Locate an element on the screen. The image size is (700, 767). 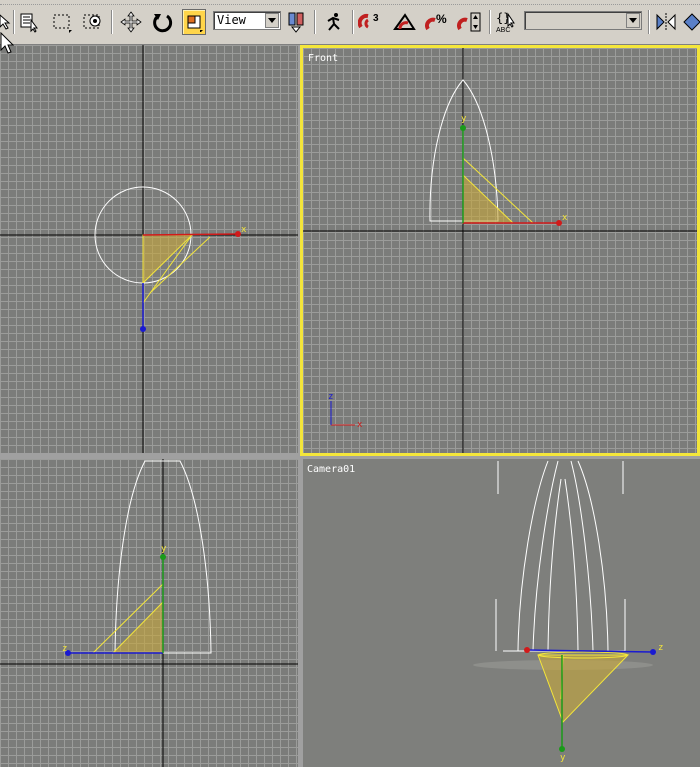
orientation-label-x: x is located at coordinates (360, 425).